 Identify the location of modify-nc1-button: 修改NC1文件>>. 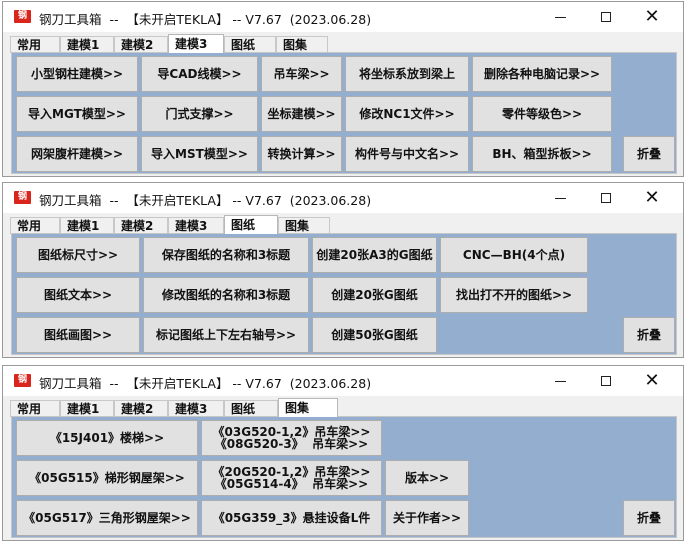
(407, 114).